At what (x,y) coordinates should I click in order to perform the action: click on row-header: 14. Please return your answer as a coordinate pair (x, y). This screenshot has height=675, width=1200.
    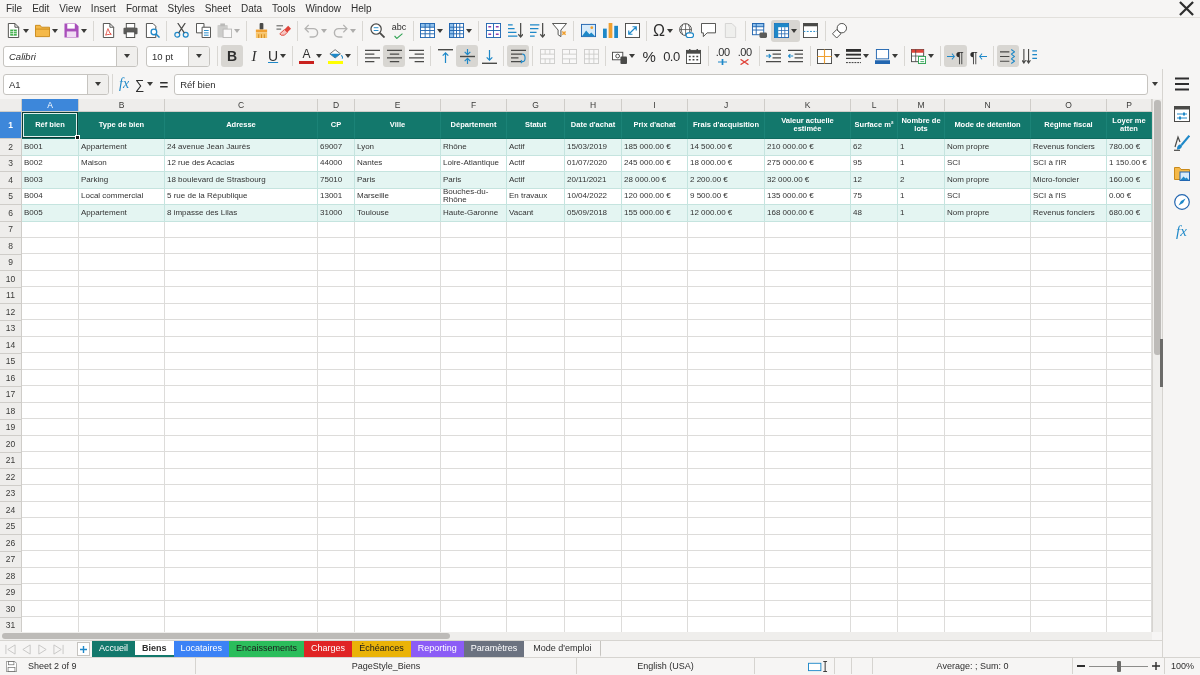
    Looking at the image, I should click on (11, 345).